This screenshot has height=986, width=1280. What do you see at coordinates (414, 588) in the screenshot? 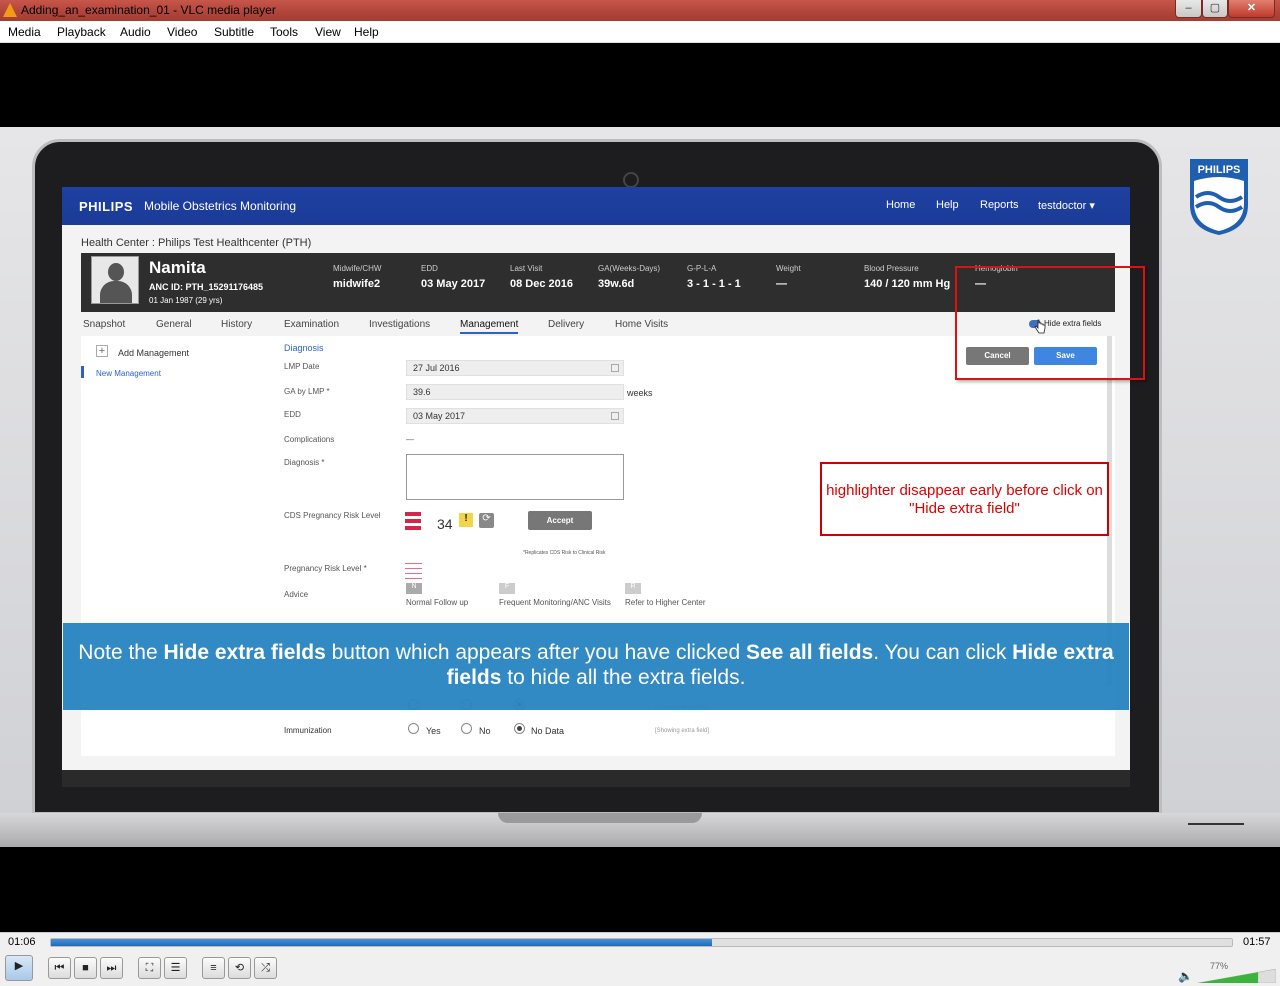
I see `advice-normal-icon: N` at bounding box center [414, 588].